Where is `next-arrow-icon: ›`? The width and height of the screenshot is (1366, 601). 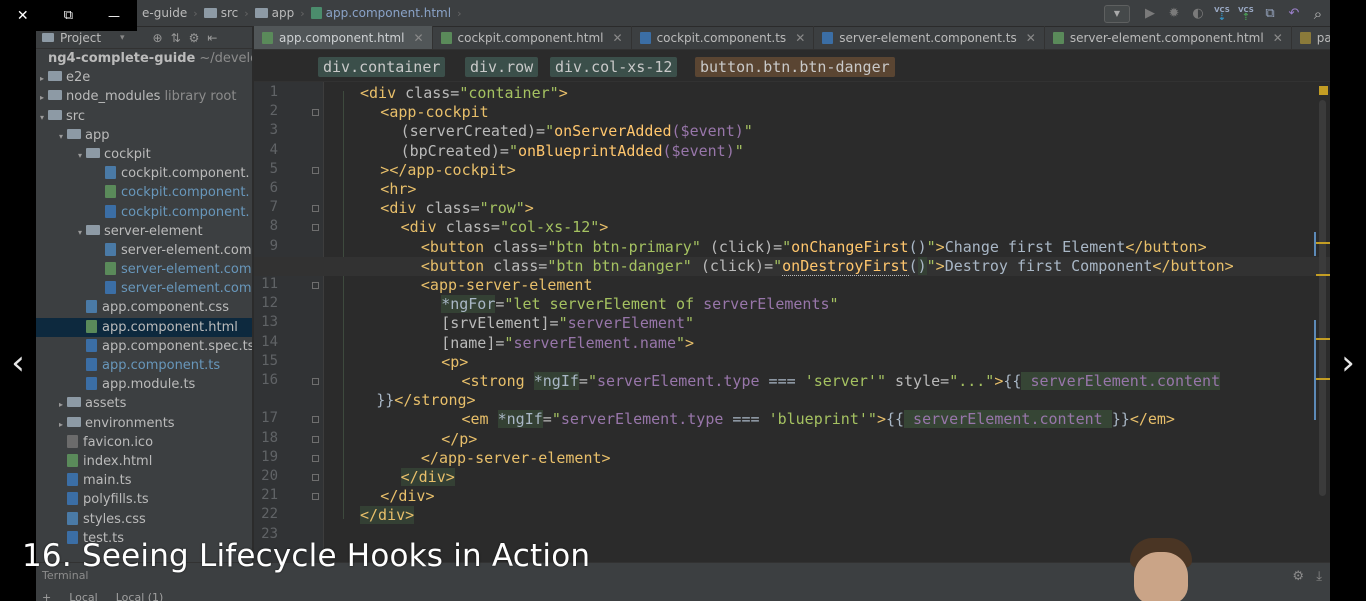 next-arrow-icon: › is located at coordinates (1348, 364).